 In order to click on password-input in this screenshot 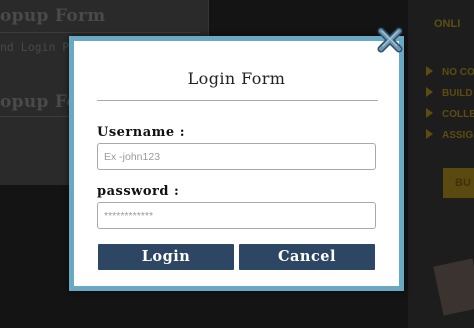, I will do `click(236, 215)`.